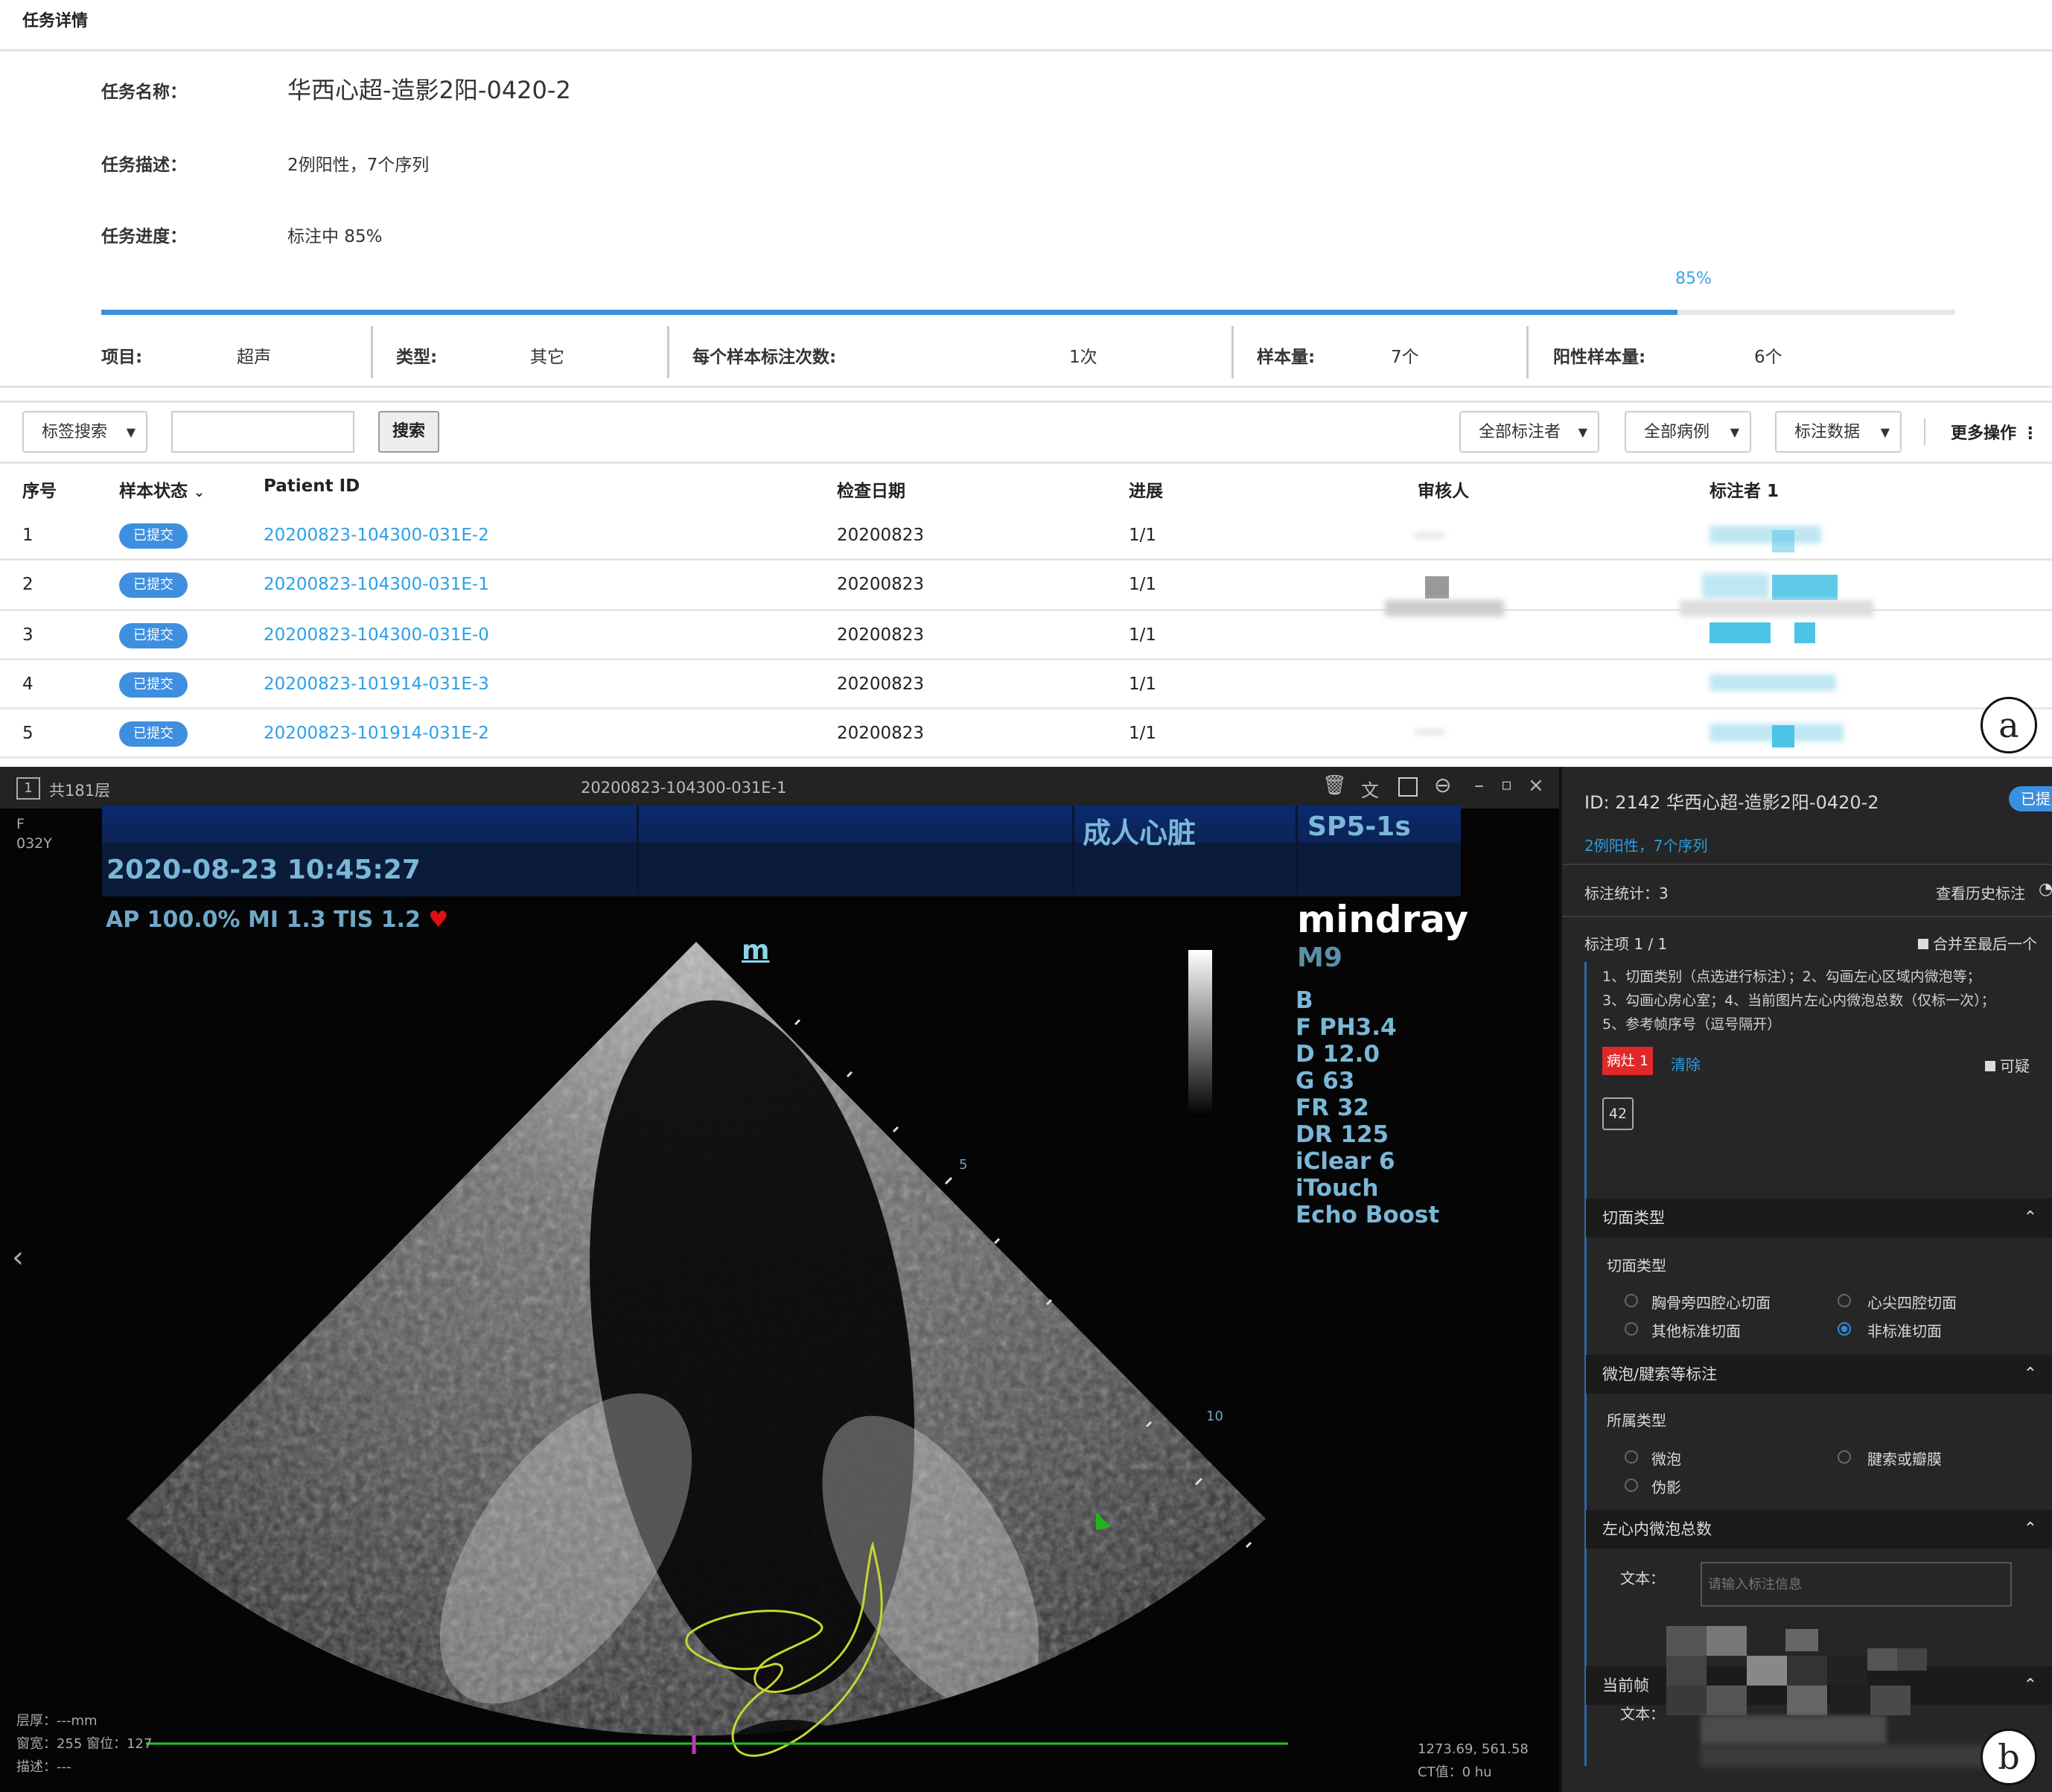  I want to click on search-input, so click(262, 432).